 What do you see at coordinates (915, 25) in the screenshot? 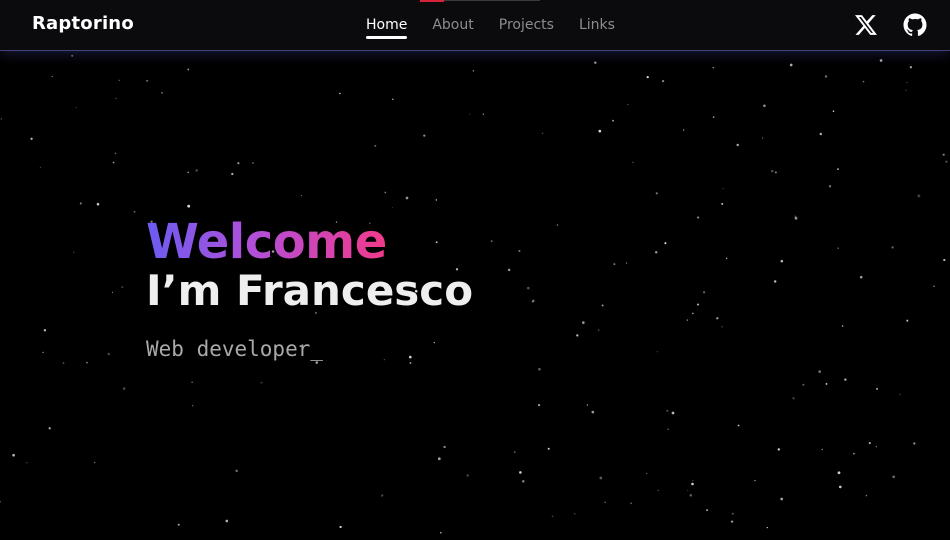
I see `github-icon` at bounding box center [915, 25].